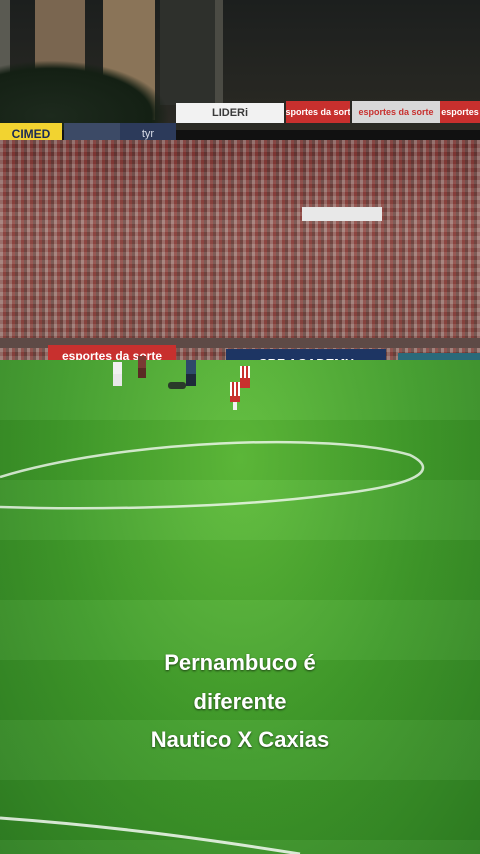  I want to click on caption-line-1: Pernambuco é, so click(240, 662).